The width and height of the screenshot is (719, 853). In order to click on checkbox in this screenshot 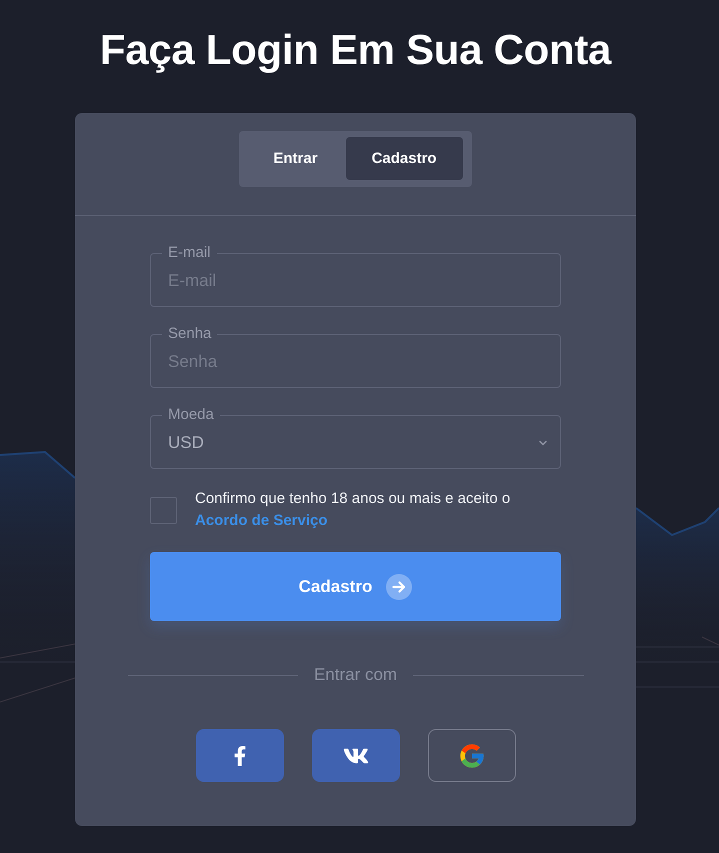, I will do `click(163, 510)`.